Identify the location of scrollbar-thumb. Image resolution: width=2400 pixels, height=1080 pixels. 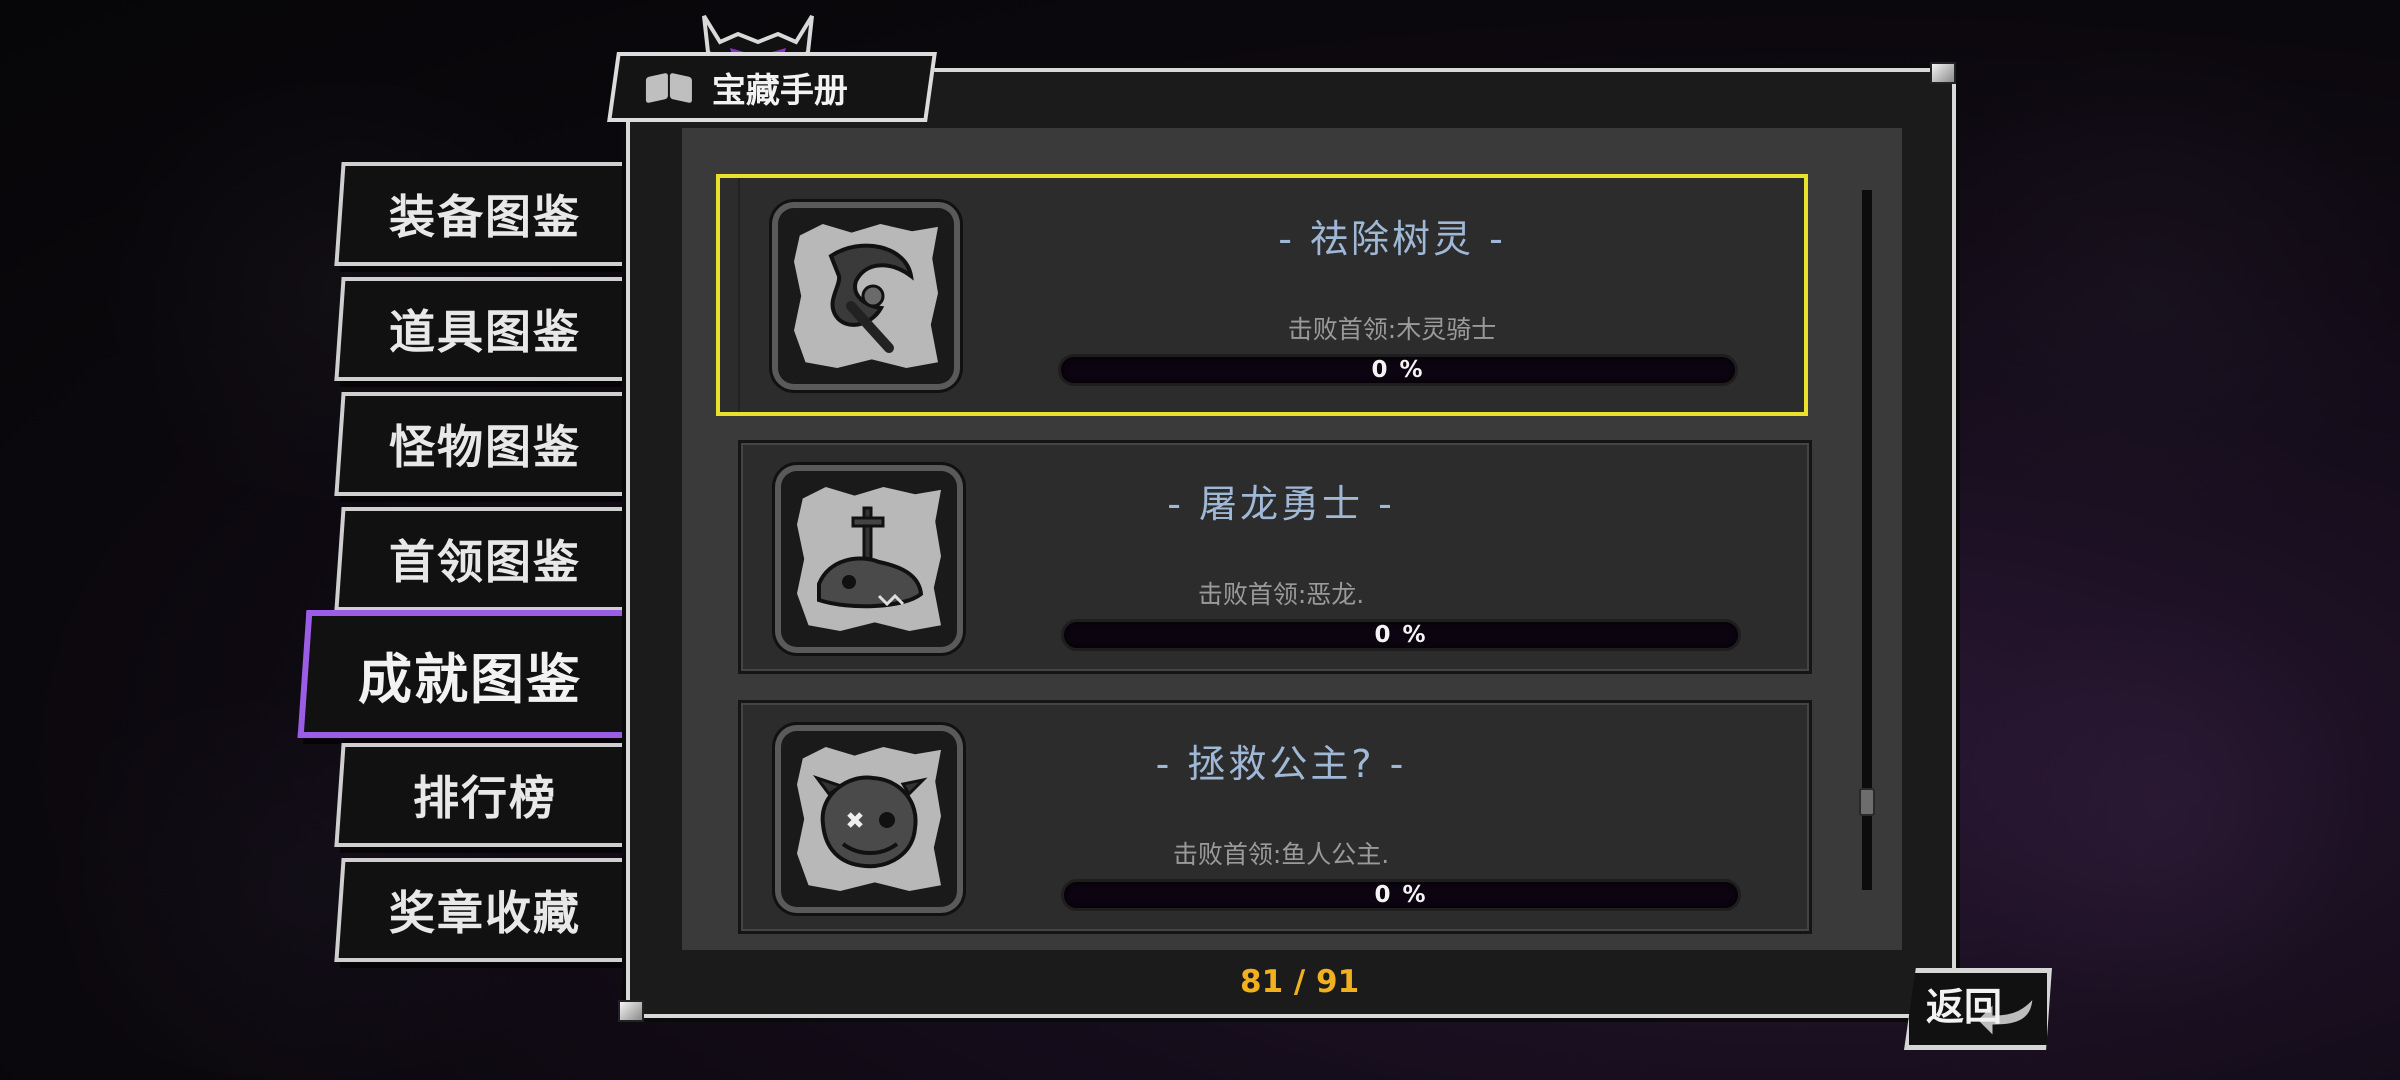
(1867, 802).